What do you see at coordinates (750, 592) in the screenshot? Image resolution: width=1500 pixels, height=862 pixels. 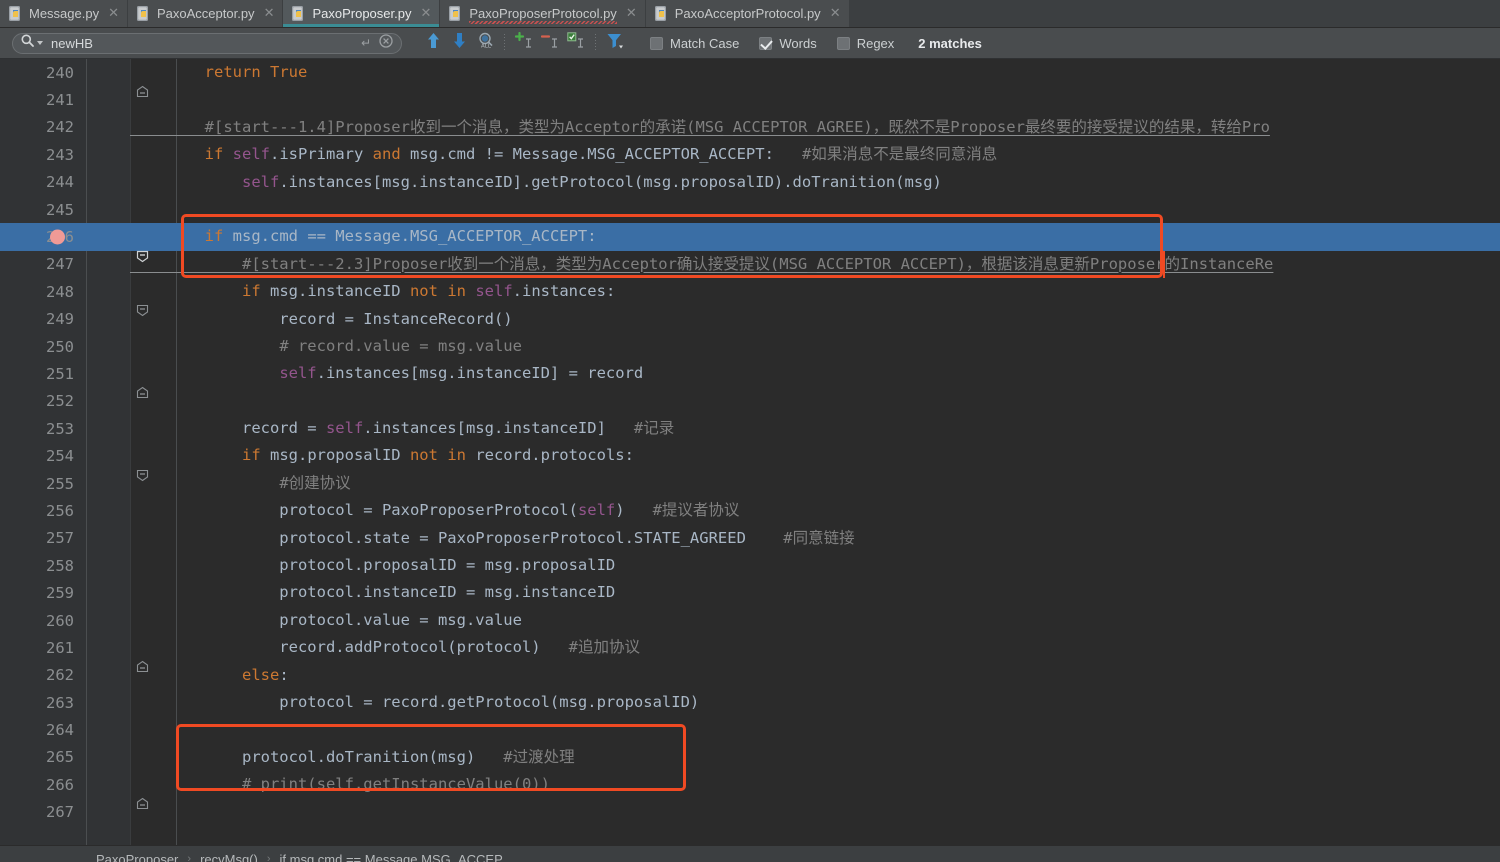 I see `editor-line: 259 protocol.instanceID = msg.instanceID` at bounding box center [750, 592].